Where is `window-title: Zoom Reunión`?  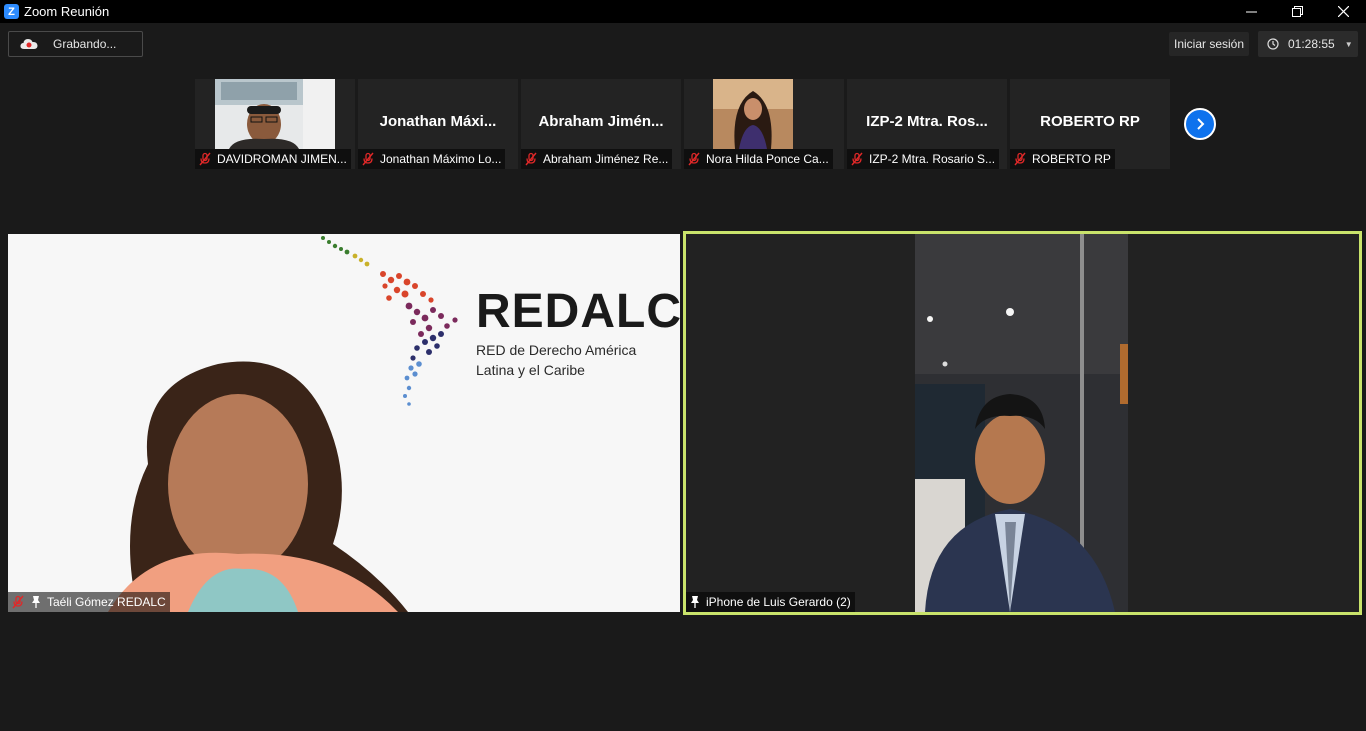
window-title: Zoom Reunión is located at coordinates (67, 11).